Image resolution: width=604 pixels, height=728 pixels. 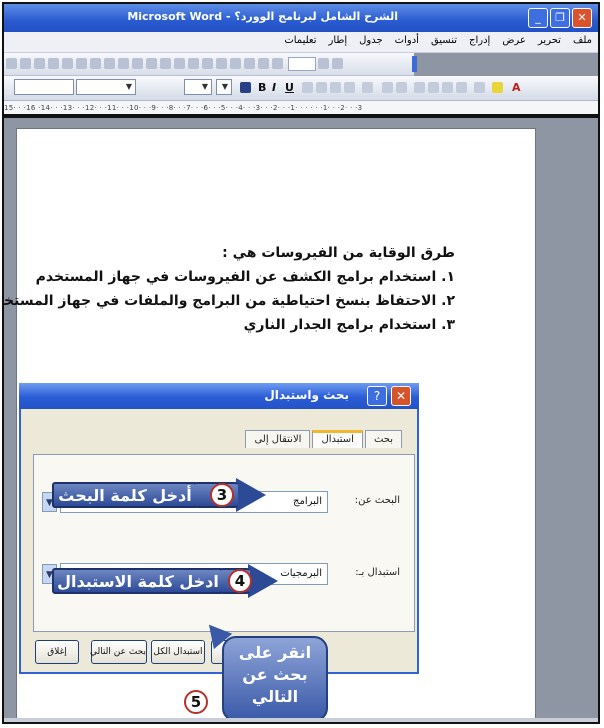 What do you see at coordinates (249, 63) in the screenshot?
I see `drawing-icon` at bounding box center [249, 63].